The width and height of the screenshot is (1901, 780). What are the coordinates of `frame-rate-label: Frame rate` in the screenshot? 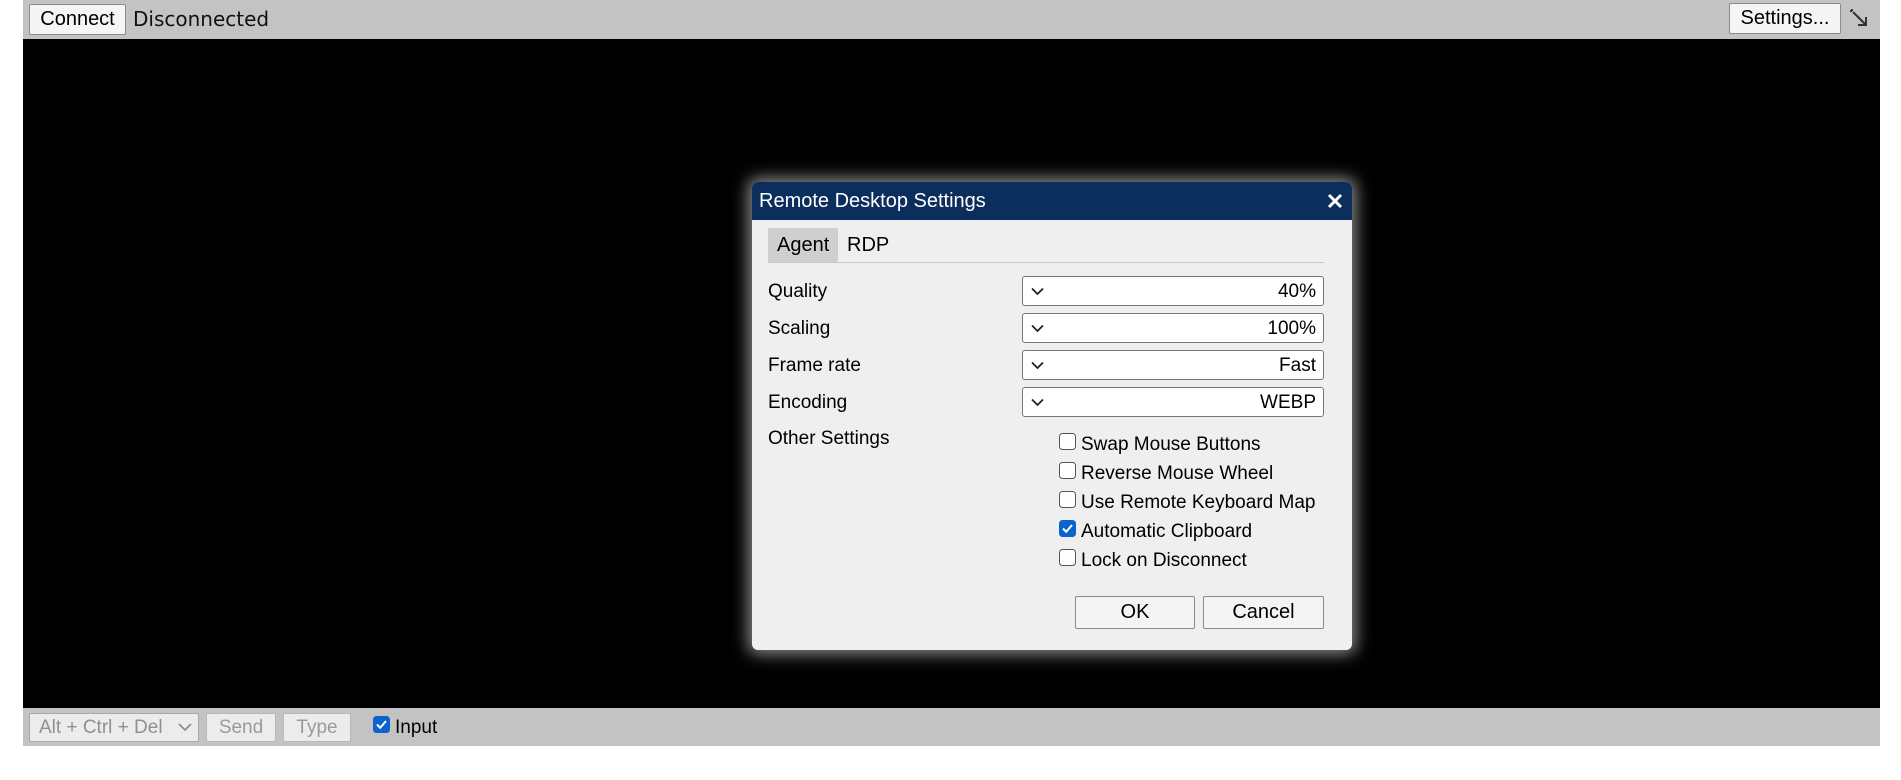 It's located at (814, 365).